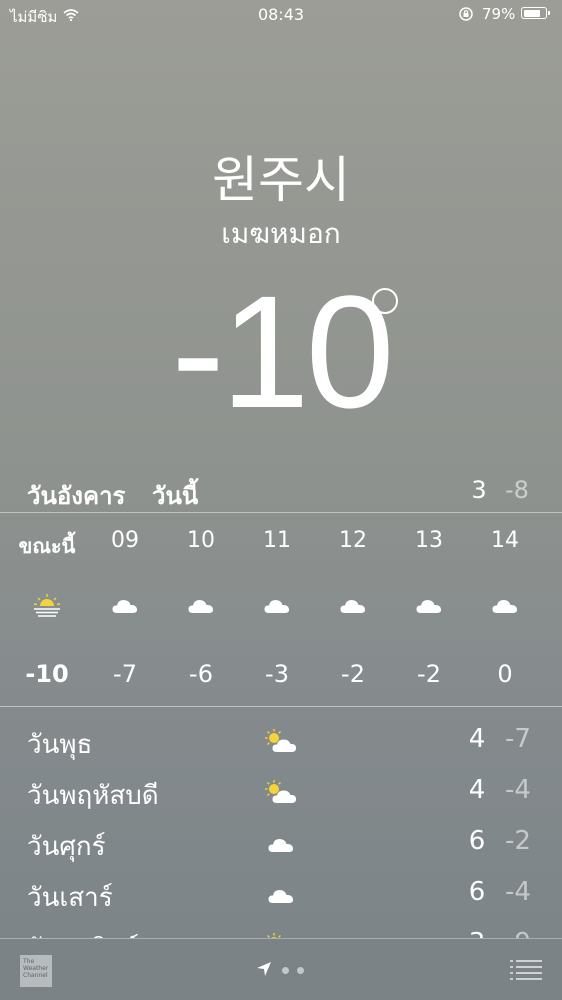 The image size is (562, 1000). Describe the element at coordinates (385, 301) in the screenshot. I see `degree-symbol` at that location.